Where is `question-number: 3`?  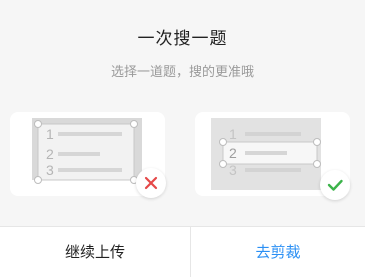 question-number: 3 is located at coordinates (50, 170).